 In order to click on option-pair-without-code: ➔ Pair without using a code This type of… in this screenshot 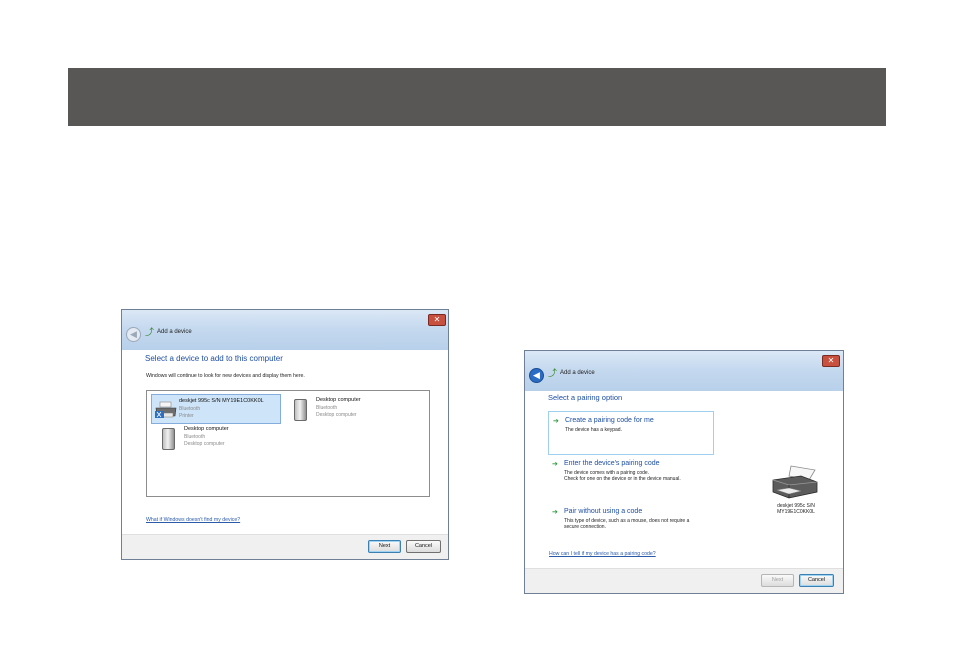, I will do `click(631, 521)`.